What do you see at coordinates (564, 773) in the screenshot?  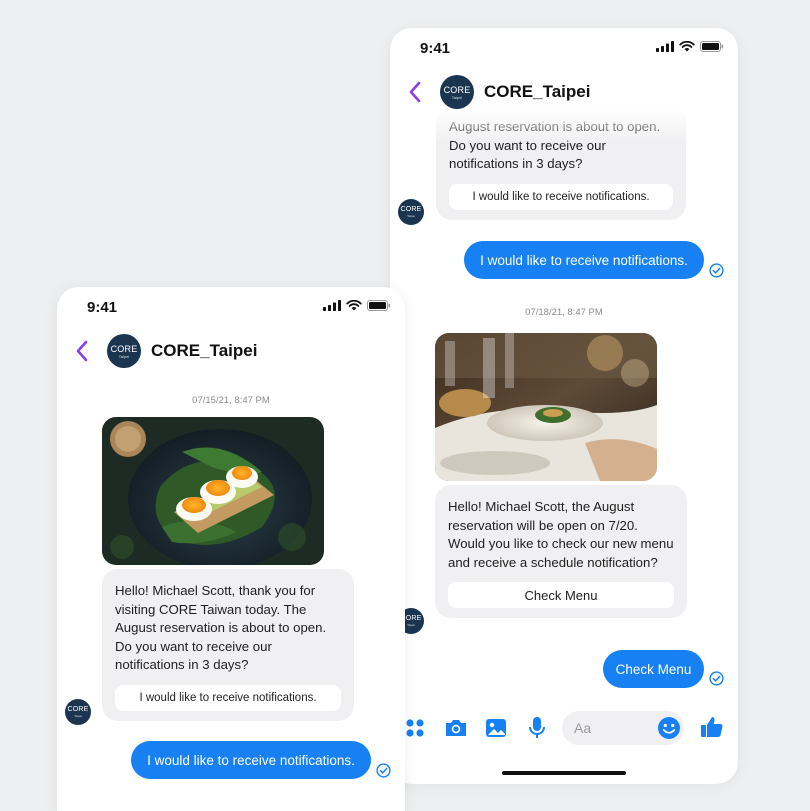 I see `home-indicator` at bounding box center [564, 773].